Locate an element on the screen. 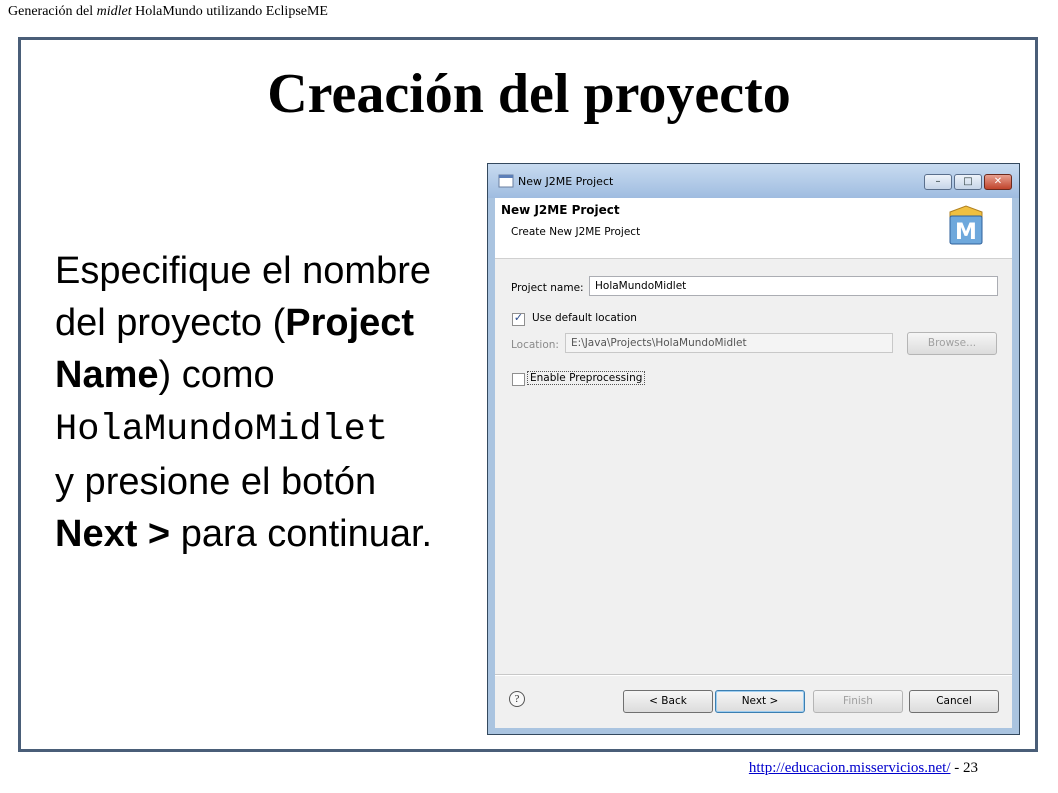 This screenshot has height=793, width=1058. close-button: ✕ is located at coordinates (998, 182).